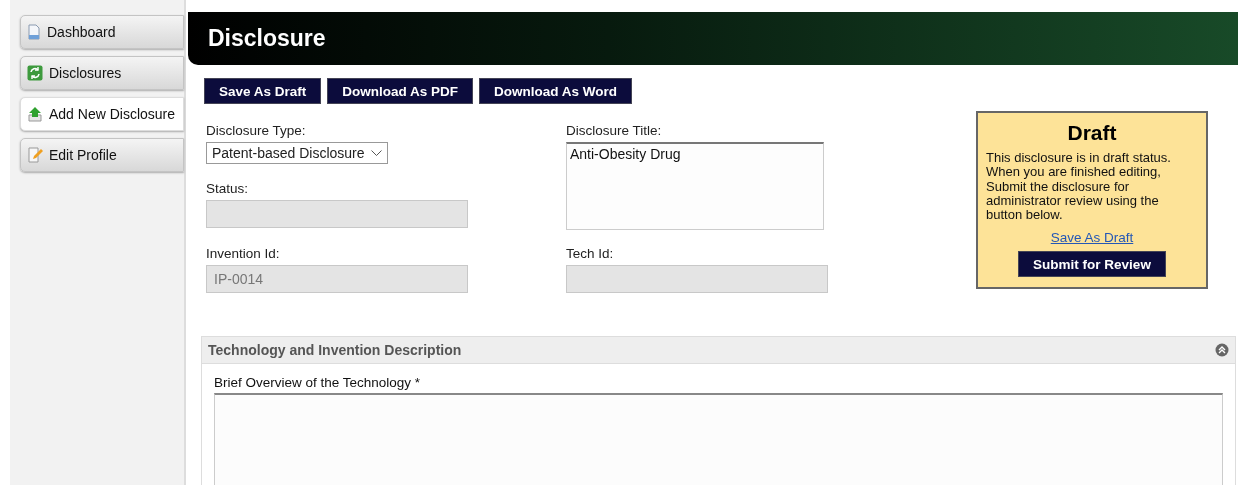 This screenshot has width=1238, height=485. Describe the element at coordinates (1222, 350) in the screenshot. I see `collapse-icon` at that location.